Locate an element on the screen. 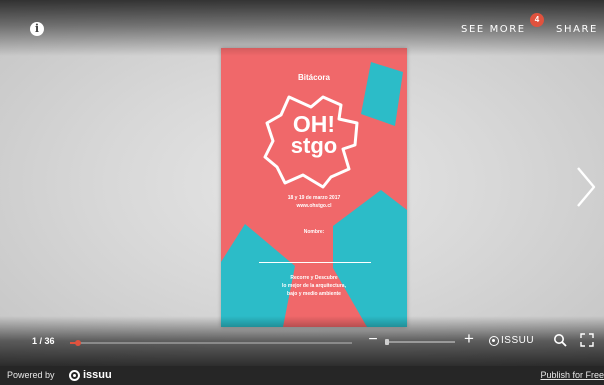 The image size is (604, 385). plus-icon: + is located at coordinates (469, 338).